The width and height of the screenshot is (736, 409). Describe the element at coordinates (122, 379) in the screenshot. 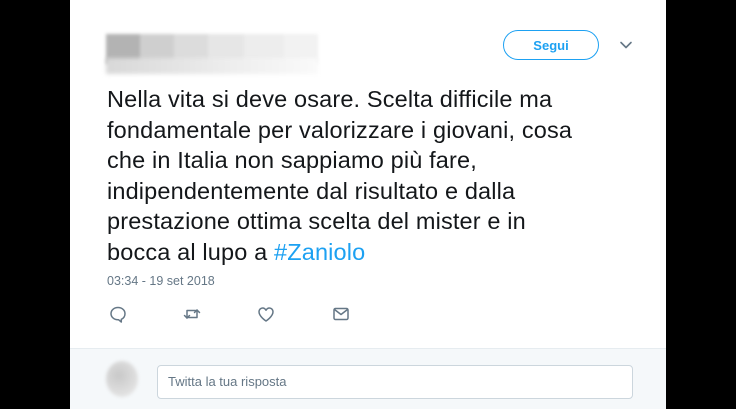

I see `blurred-reply-avatar` at that location.